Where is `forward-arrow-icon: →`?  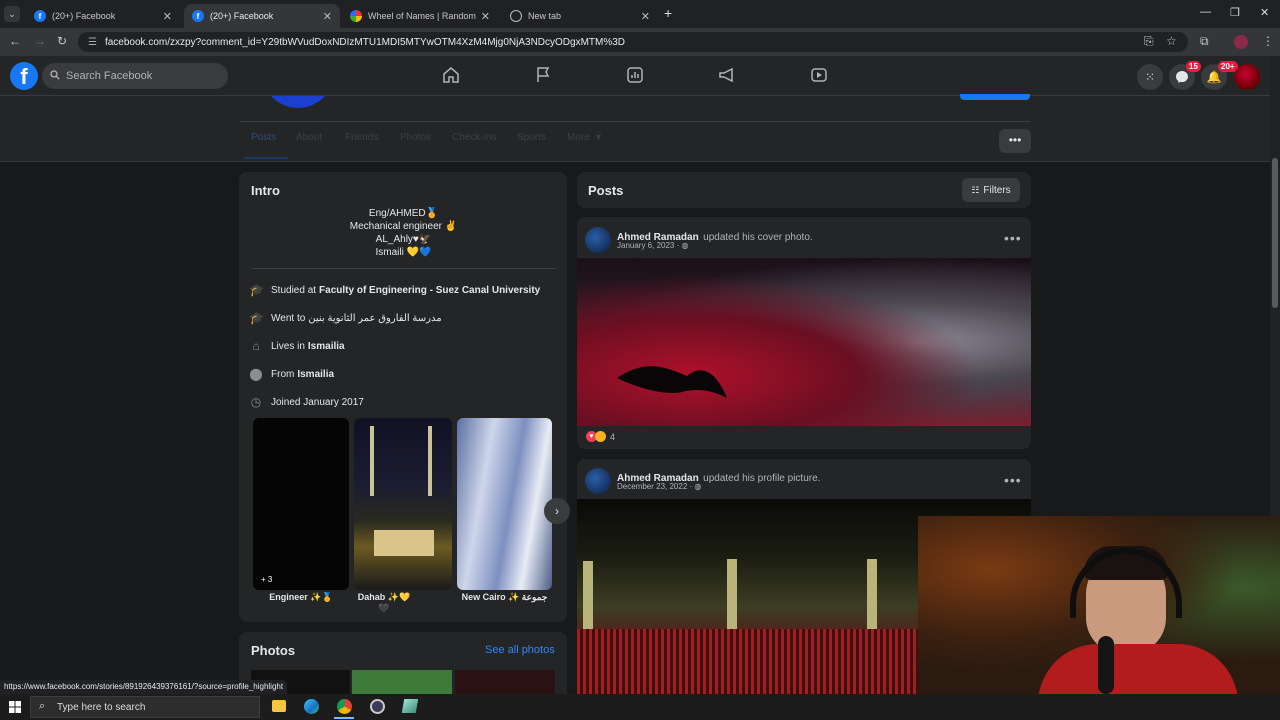
forward-arrow-icon: → is located at coordinates (40, 41).